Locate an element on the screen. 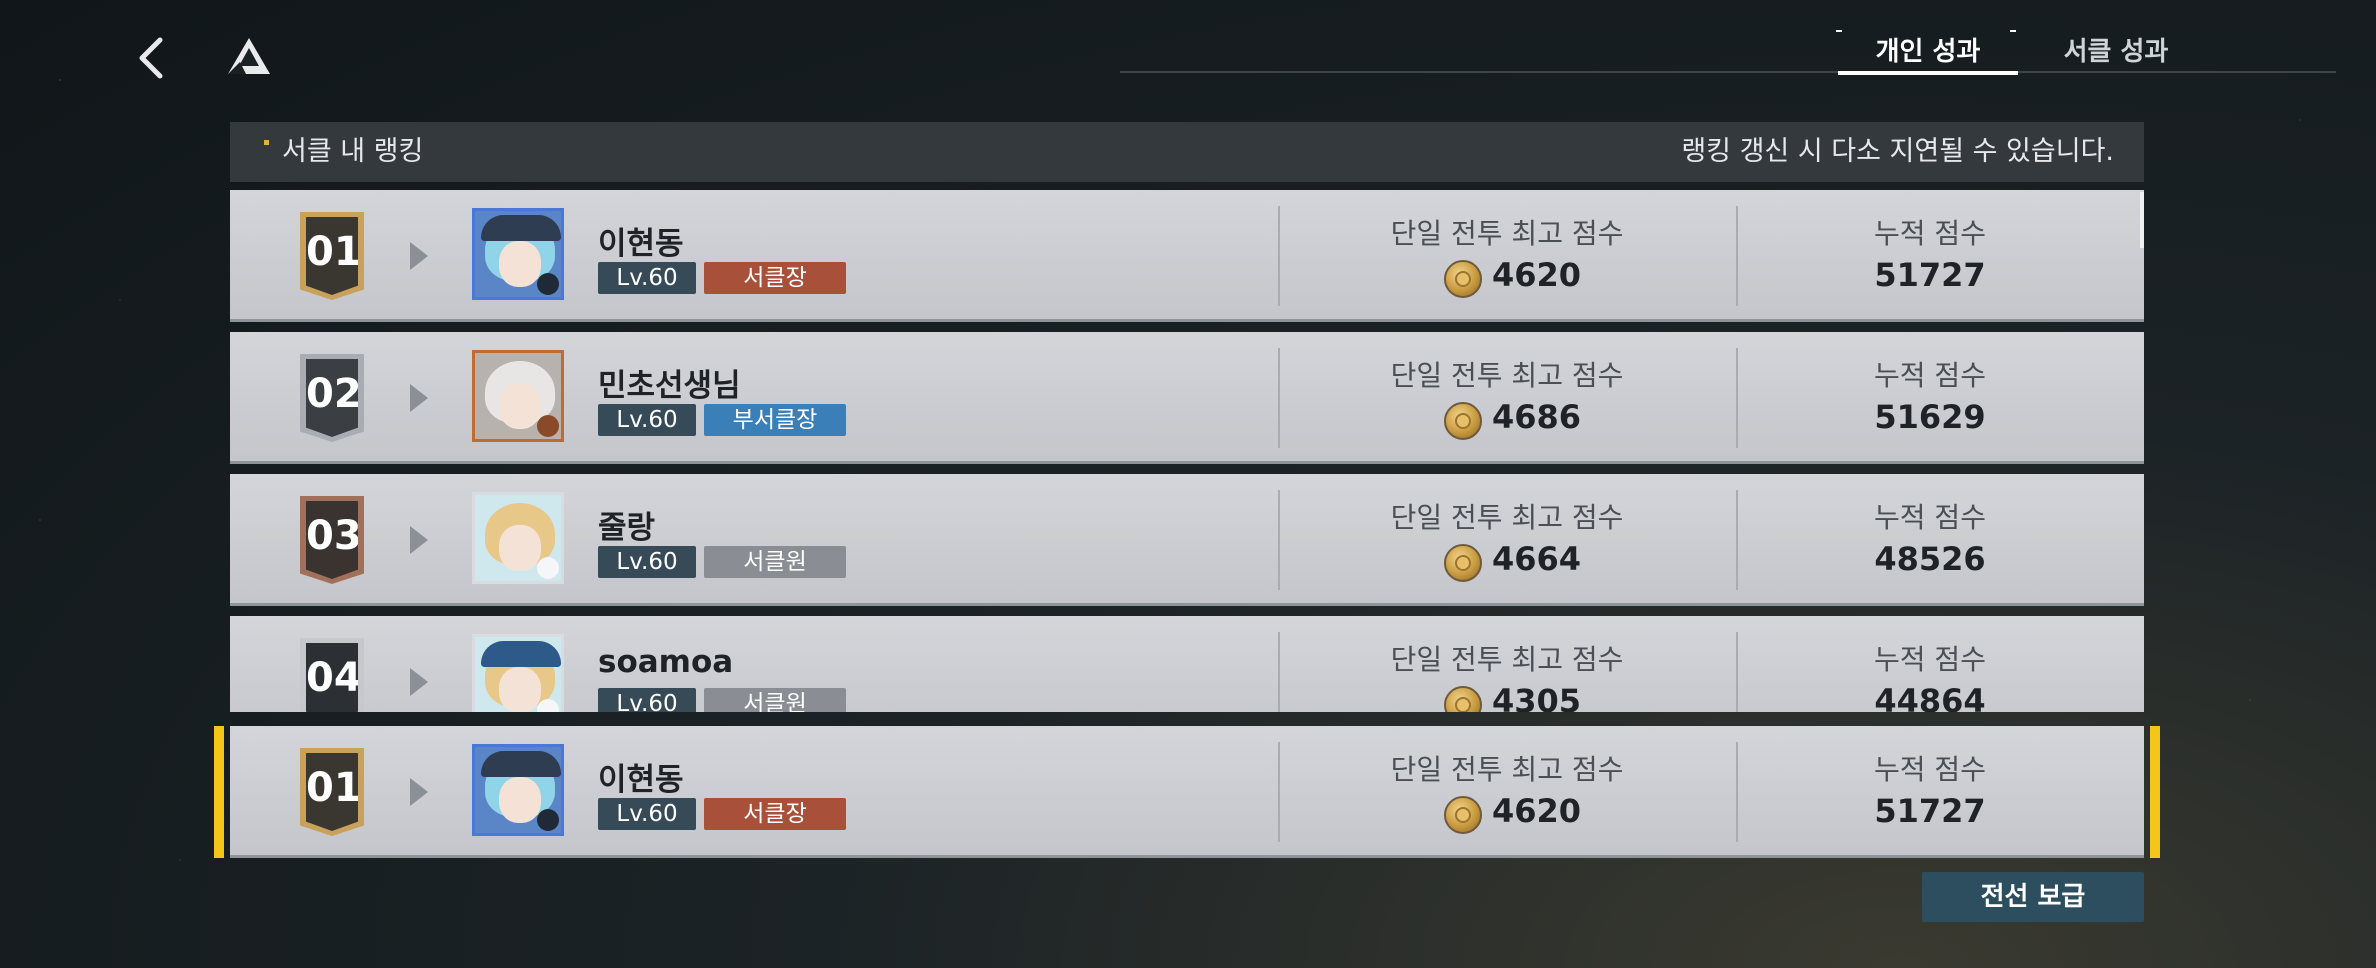  total-score-value: 44864 is located at coordinates (1930, 697).